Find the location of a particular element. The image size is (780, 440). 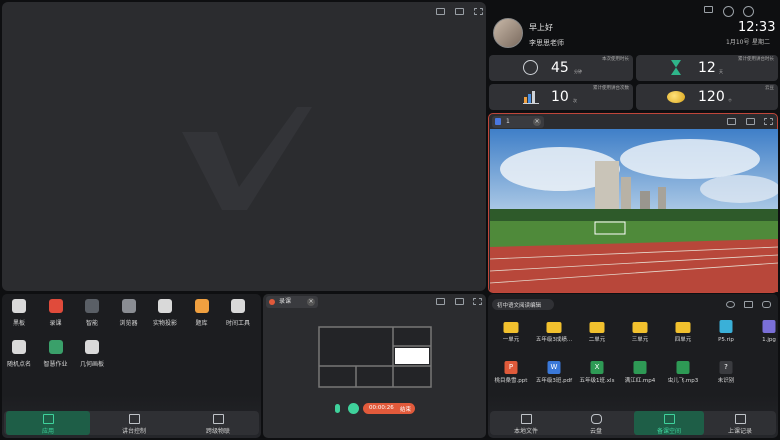

app-tile: 智能 is located at coordinates (92, 313).